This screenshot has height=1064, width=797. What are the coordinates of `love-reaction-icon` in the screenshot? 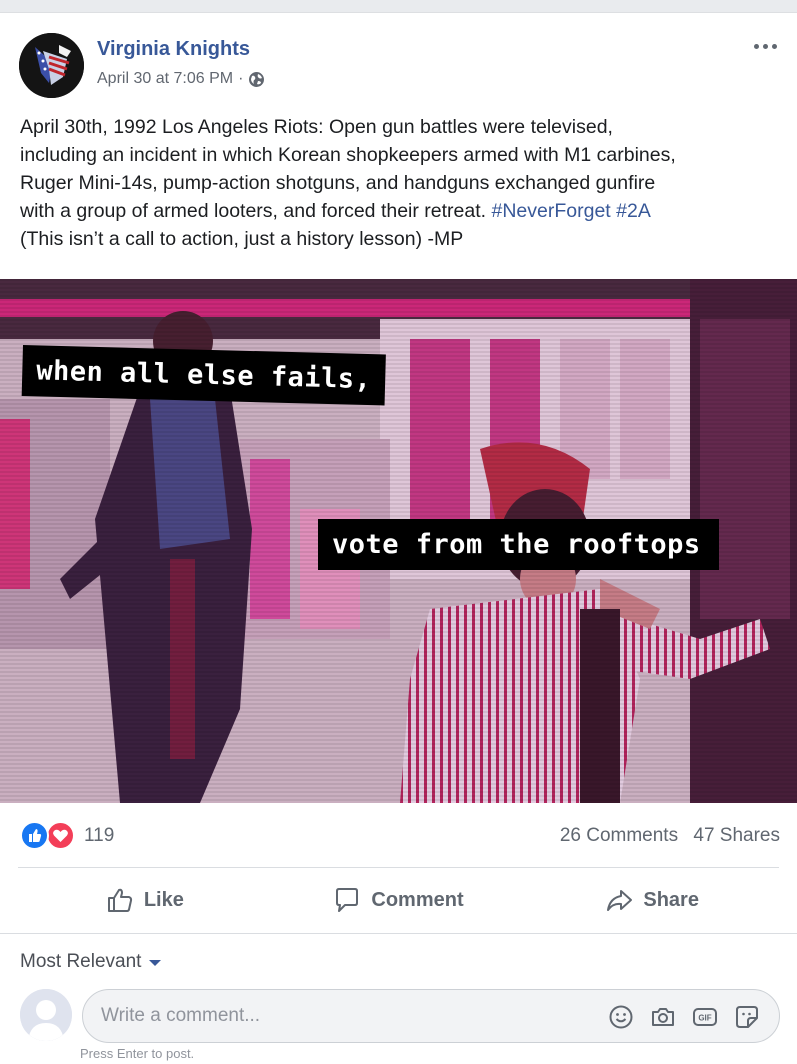 It's located at (60, 835).